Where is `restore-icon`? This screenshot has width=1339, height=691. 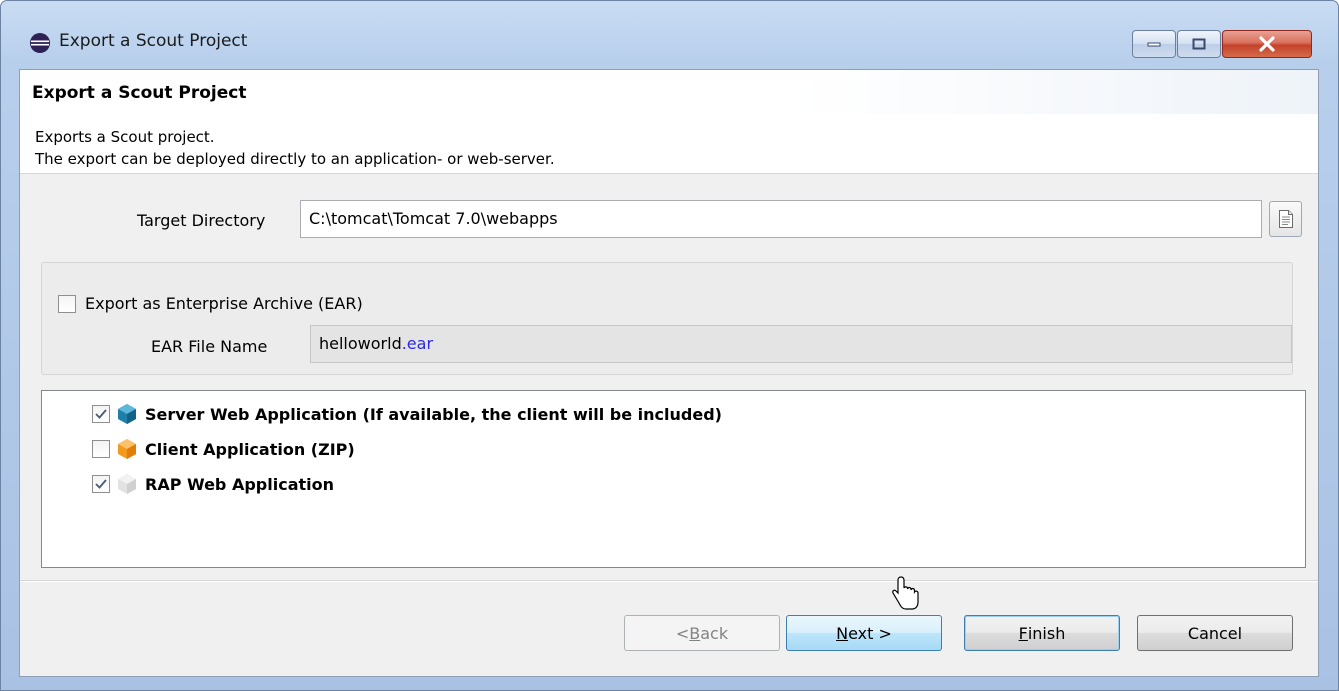 restore-icon is located at coordinates (1199, 44).